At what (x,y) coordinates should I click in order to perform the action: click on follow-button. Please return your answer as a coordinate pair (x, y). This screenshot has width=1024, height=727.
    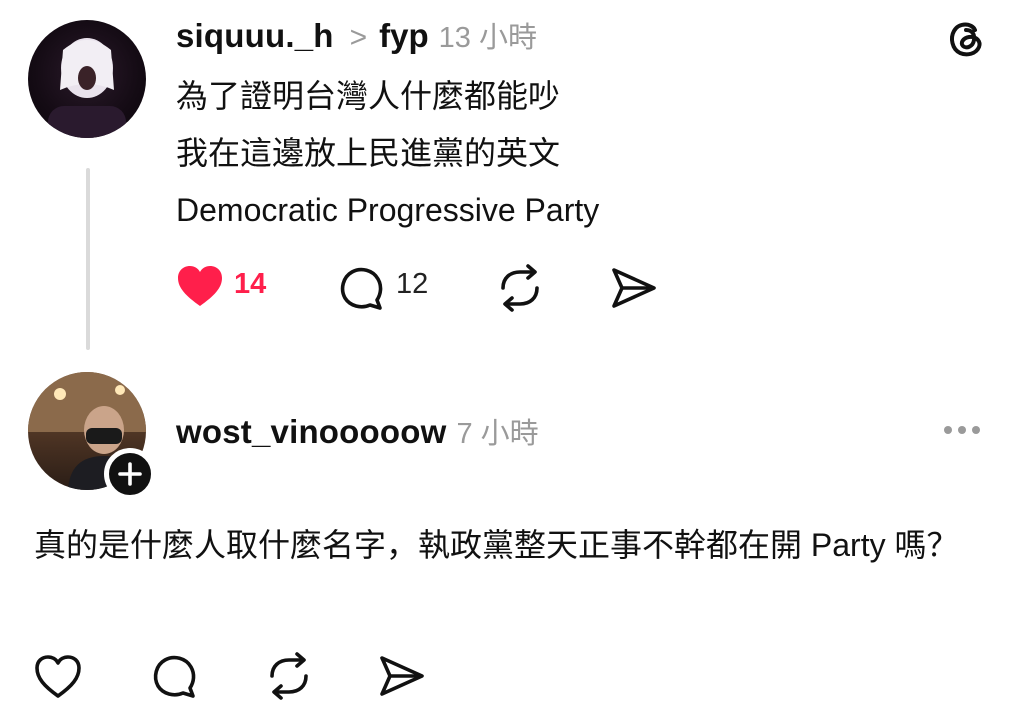
    Looking at the image, I should click on (130, 474).